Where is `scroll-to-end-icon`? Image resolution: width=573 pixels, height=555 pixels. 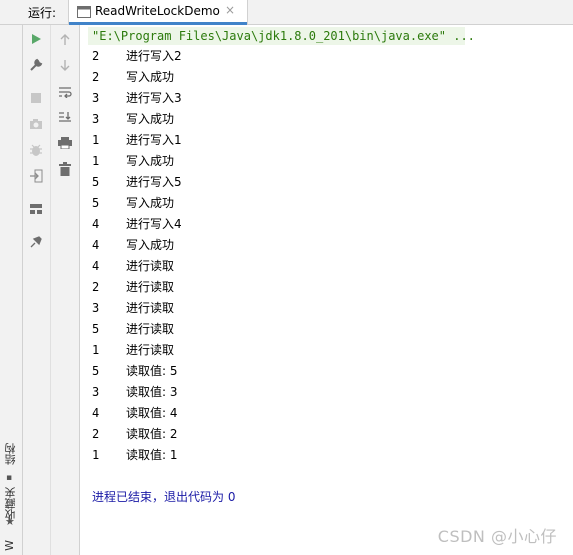
scroll-to-end-icon is located at coordinates (65, 117).